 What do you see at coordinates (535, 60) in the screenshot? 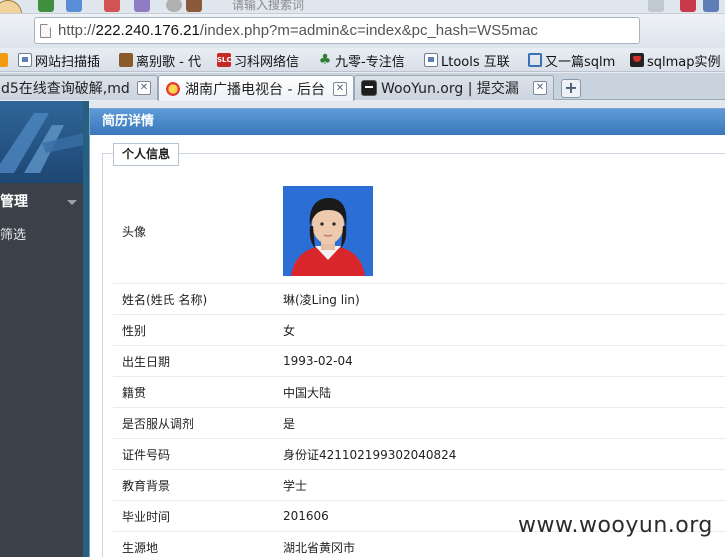
I see `shield-icon` at bounding box center [535, 60].